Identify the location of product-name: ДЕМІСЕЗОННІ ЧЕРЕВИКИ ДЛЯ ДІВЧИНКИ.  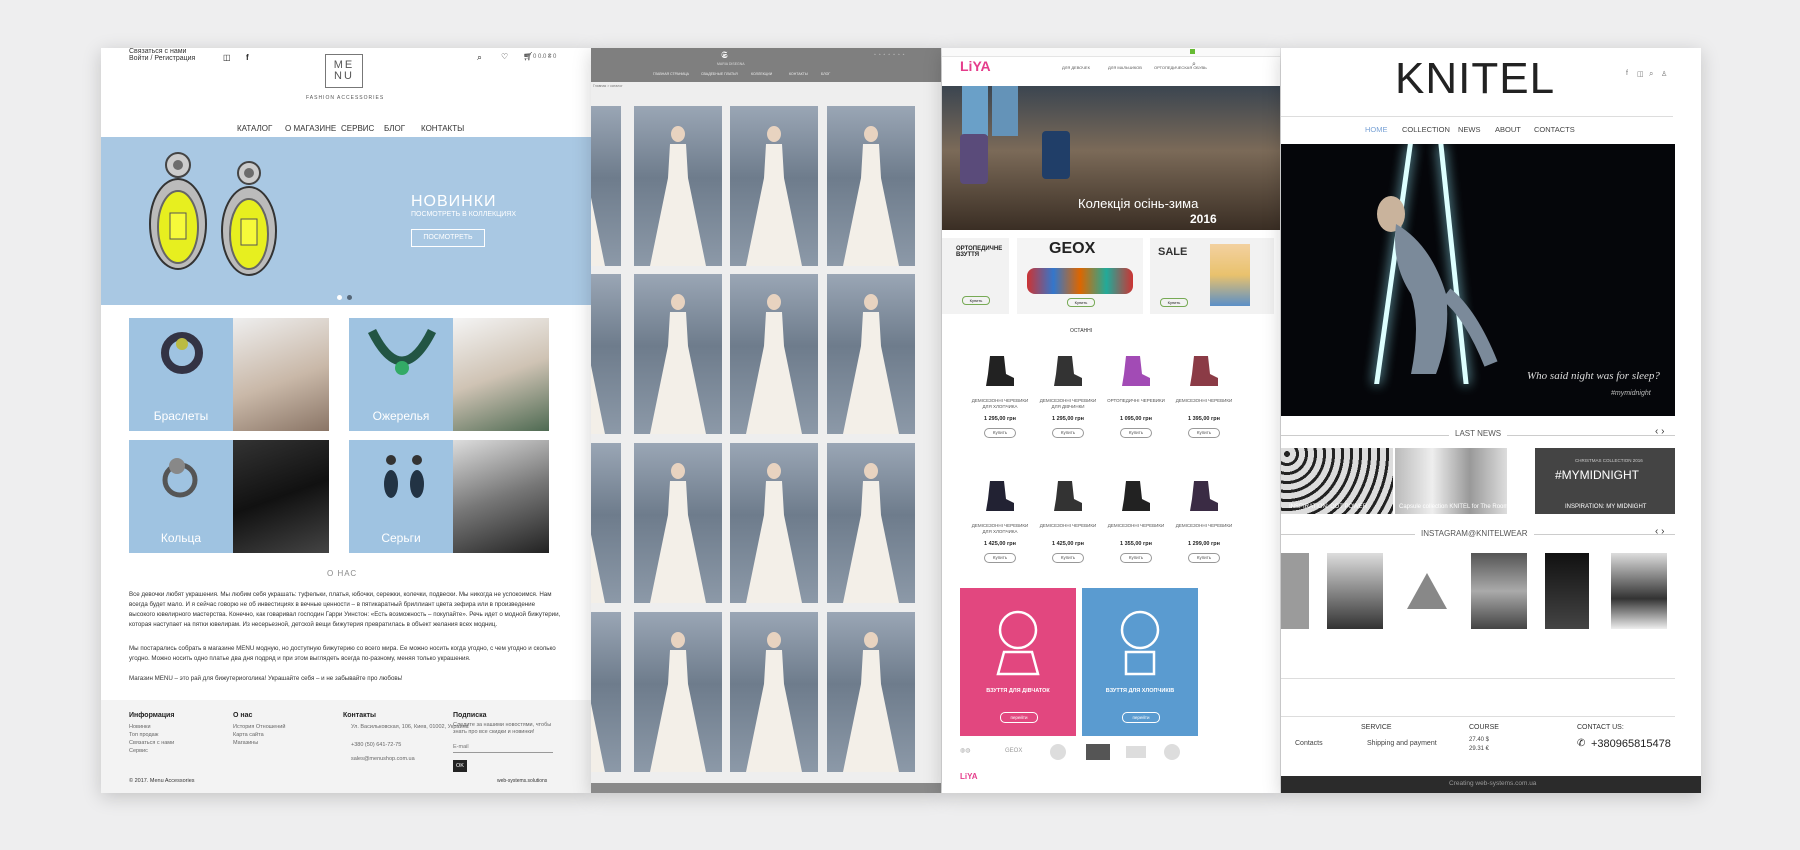
(1068, 404).